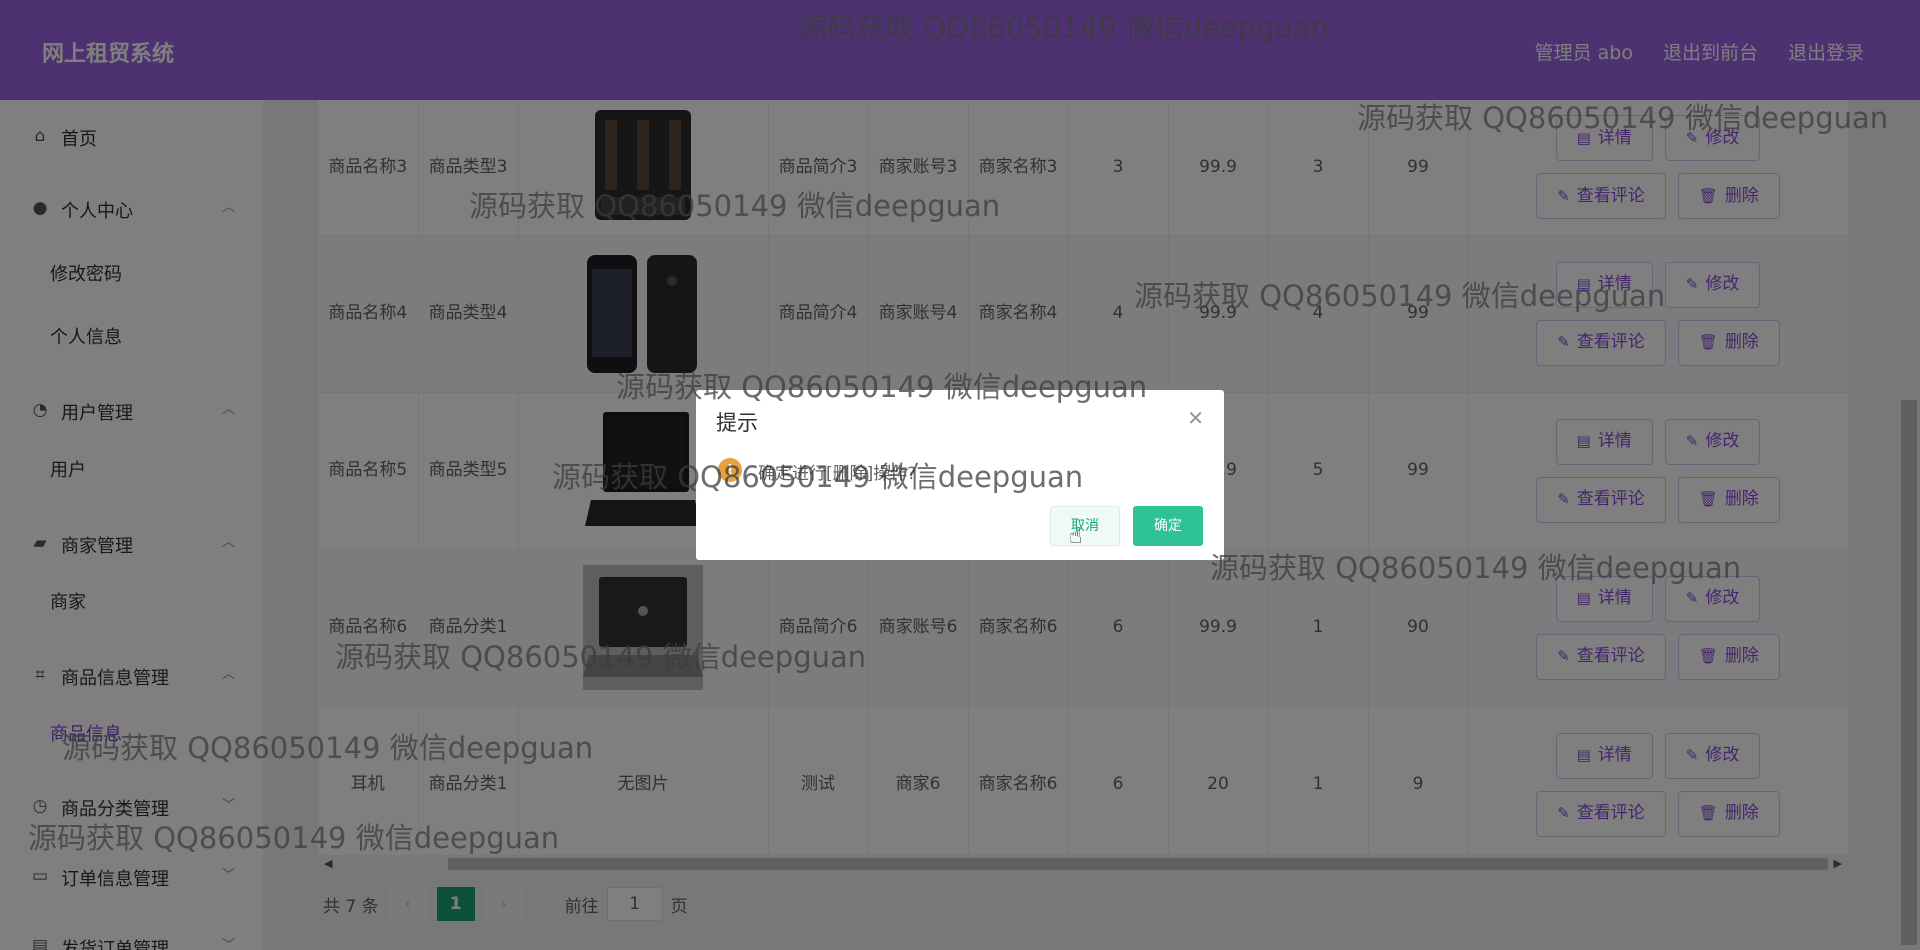 The width and height of the screenshot is (1920, 950). I want to click on confirm-button: 确定, so click(1168, 526).